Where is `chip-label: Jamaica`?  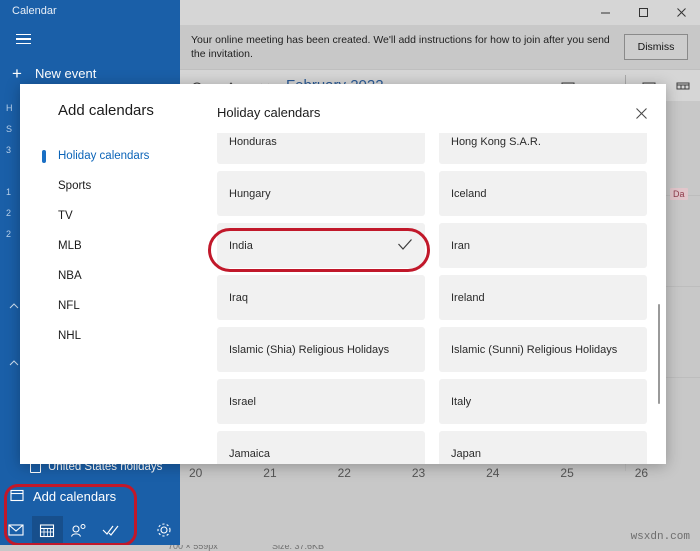
chip-label: Jamaica is located at coordinates (249, 453).